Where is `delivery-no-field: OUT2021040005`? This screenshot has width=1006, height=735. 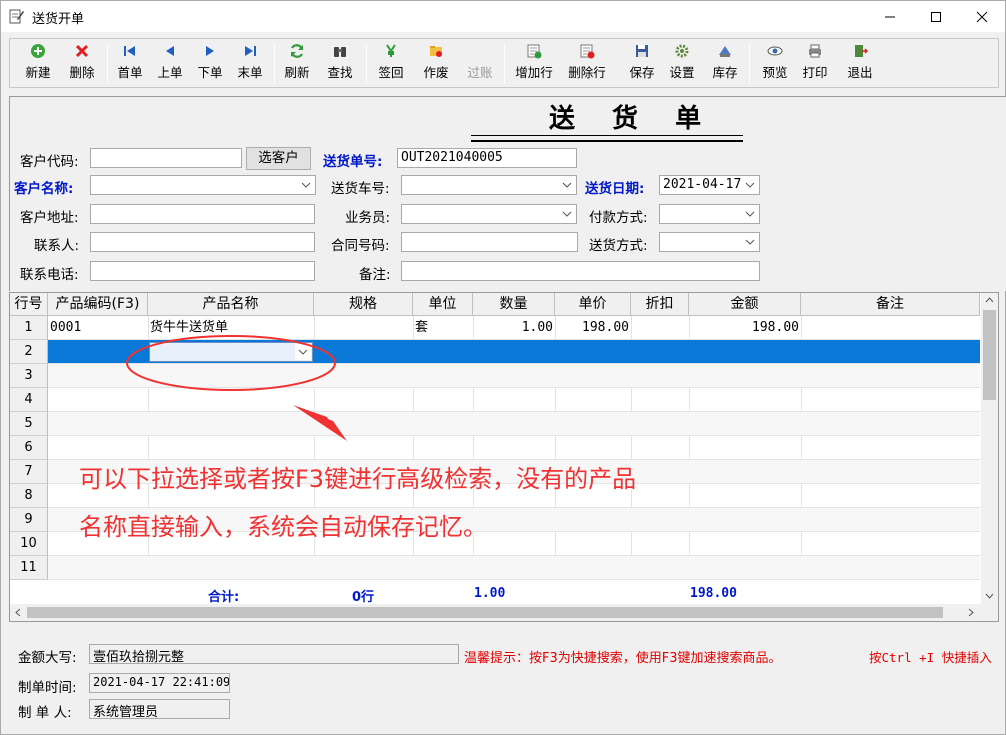
delivery-no-field: OUT2021040005 is located at coordinates (487, 158).